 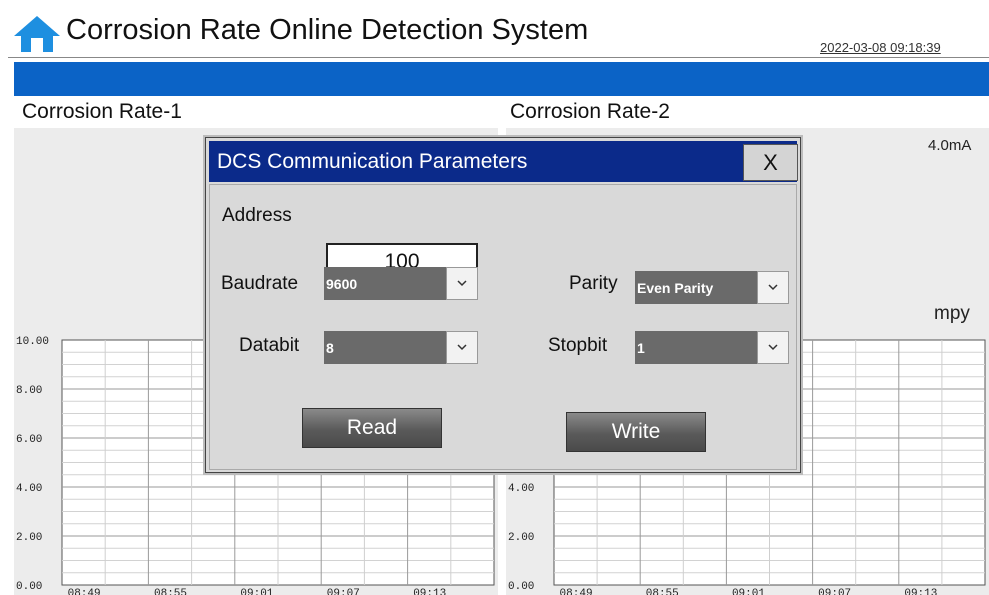 I want to click on close-button: X, so click(x=770, y=162).